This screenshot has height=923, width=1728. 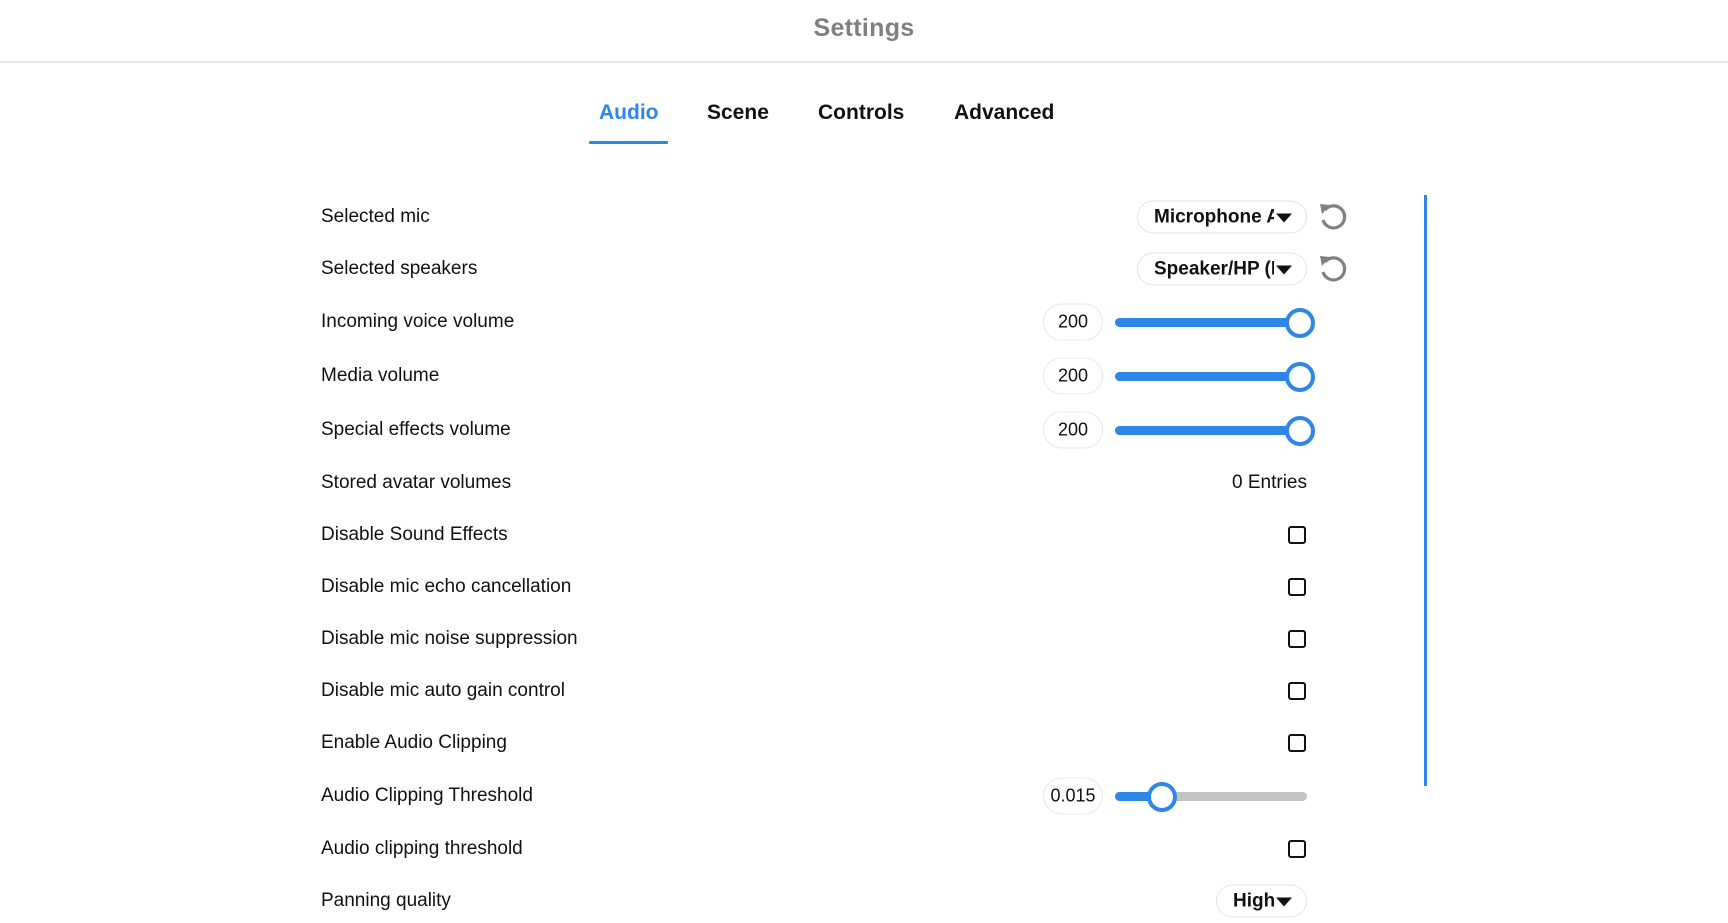 I want to click on setting-label: Stored avatar volumes, so click(x=416, y=482).